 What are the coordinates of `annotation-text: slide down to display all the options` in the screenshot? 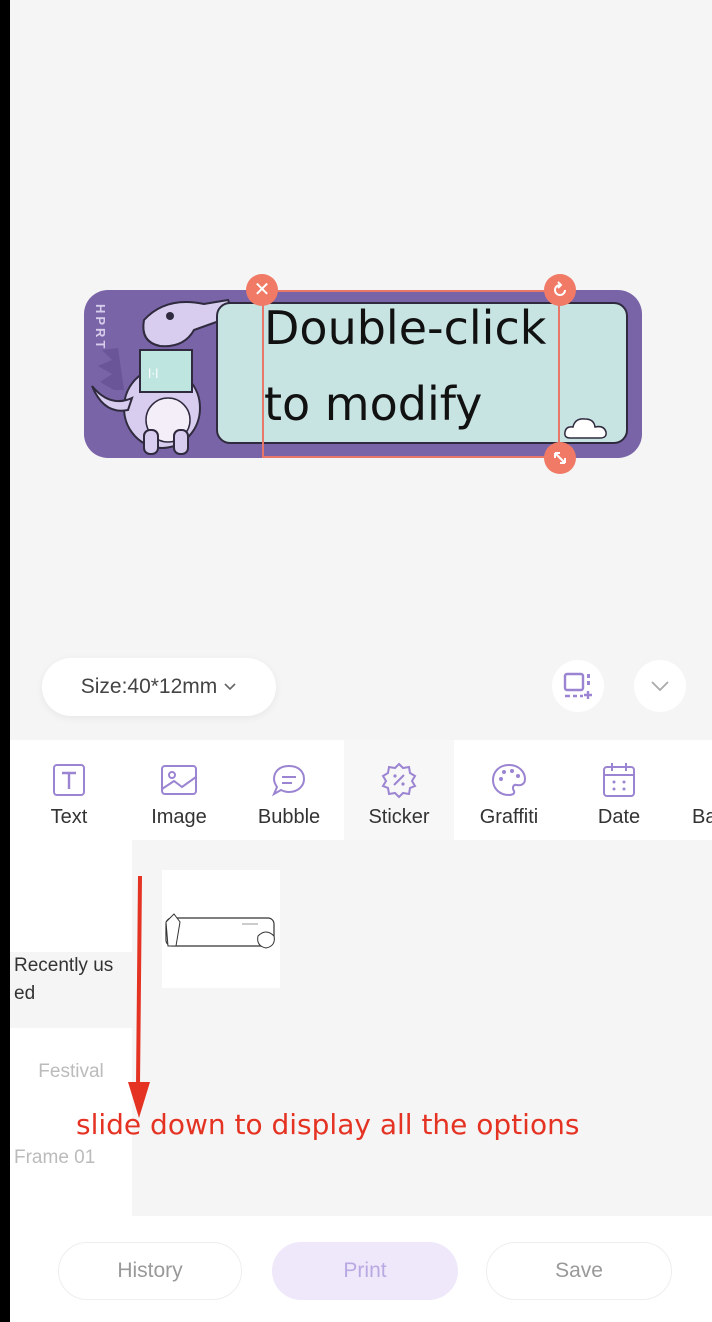 It's located at (328, 1124).